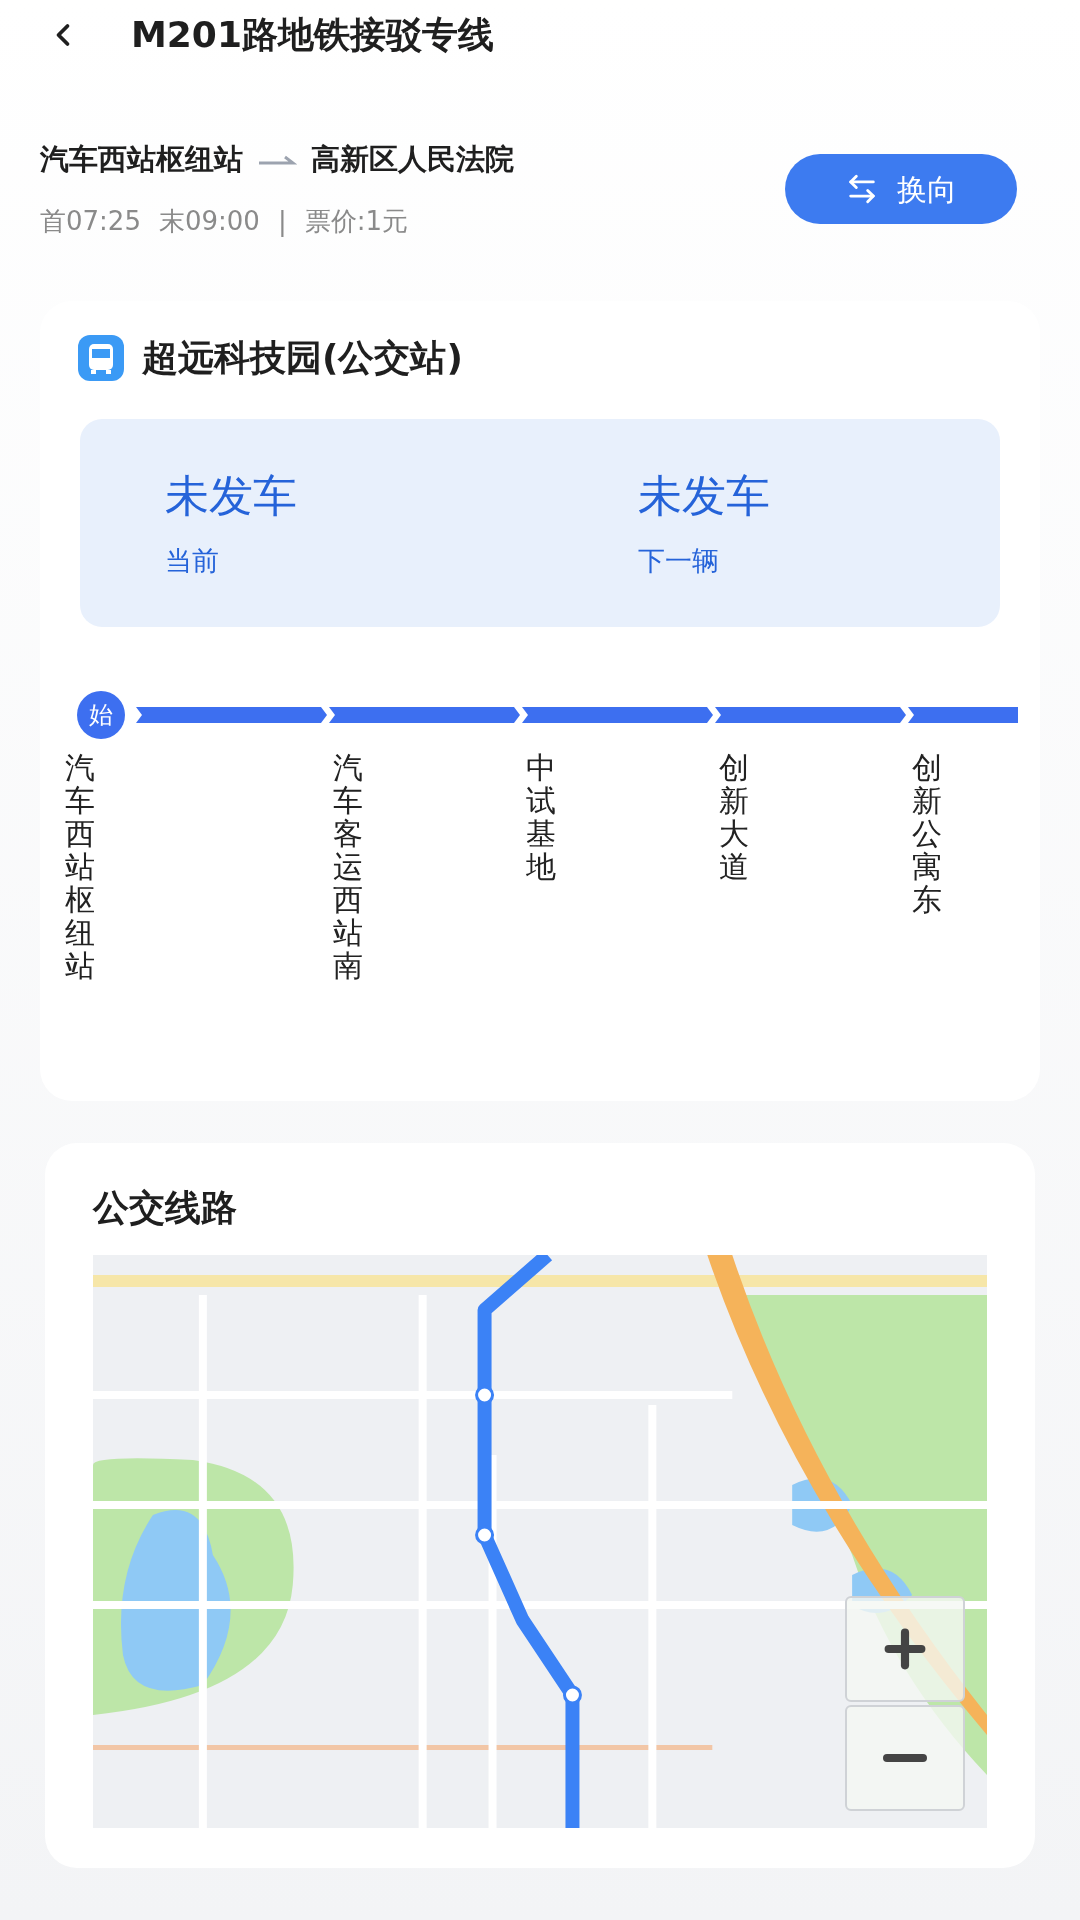  What do you see at coordinates (734, 816) in the screenshot?
I see `station-name: 创新大道` at bounding box center [734, 816].